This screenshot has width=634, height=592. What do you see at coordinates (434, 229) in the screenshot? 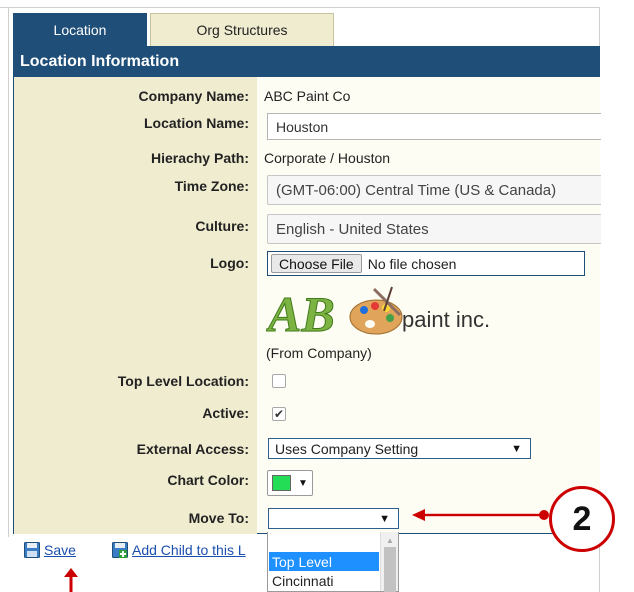
I see `culture-select: English - United States` at bounding box center [434, 229].